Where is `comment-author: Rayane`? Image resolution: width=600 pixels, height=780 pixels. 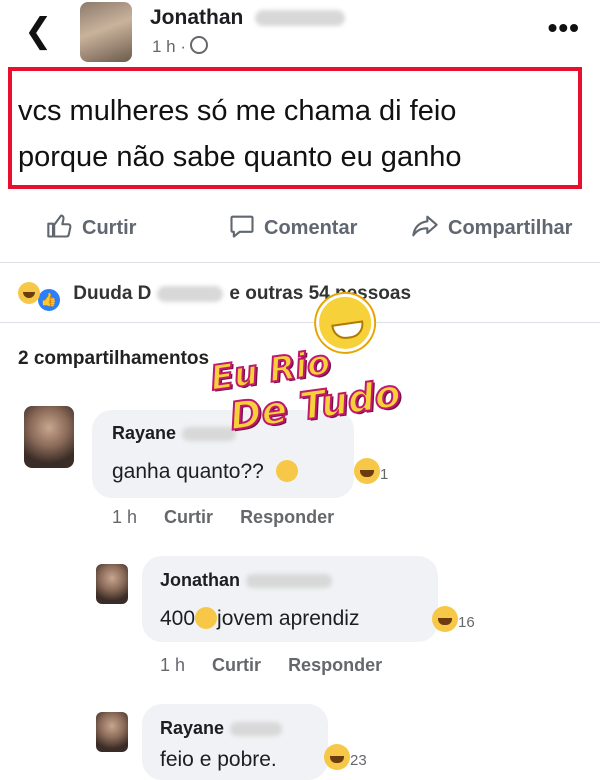
comment-author: Rayane is located at coordinates (221, 728).